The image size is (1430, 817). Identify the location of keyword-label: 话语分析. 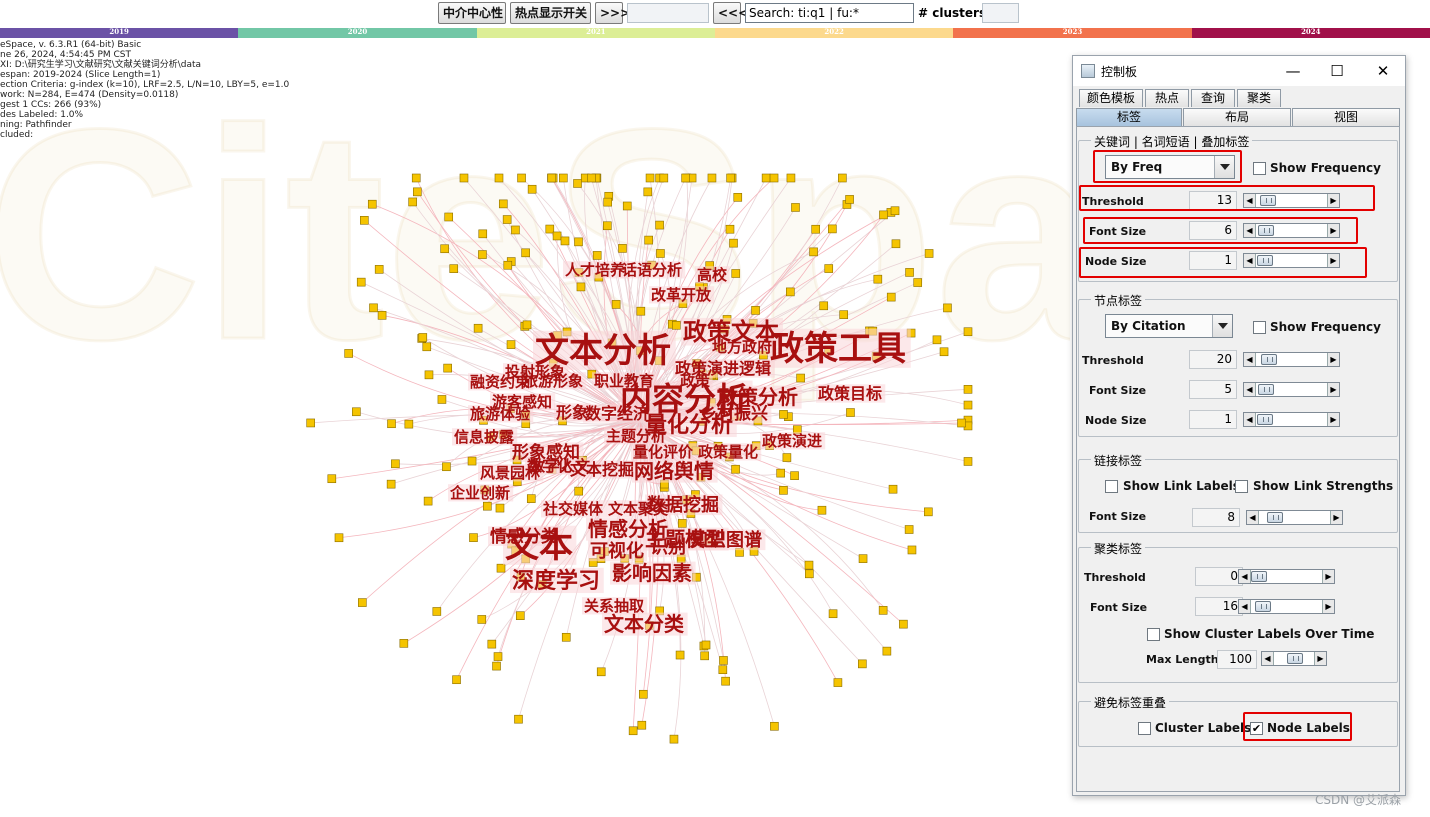
(652, 270).